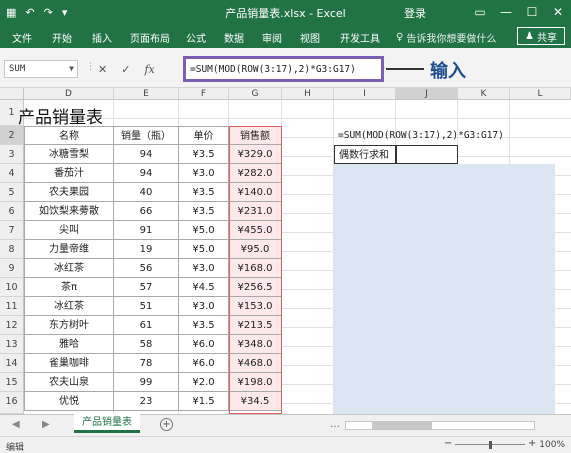 The width and height of the screenshot is (571, 453). I want to click on row-header-12: 12, so click(12, 325).